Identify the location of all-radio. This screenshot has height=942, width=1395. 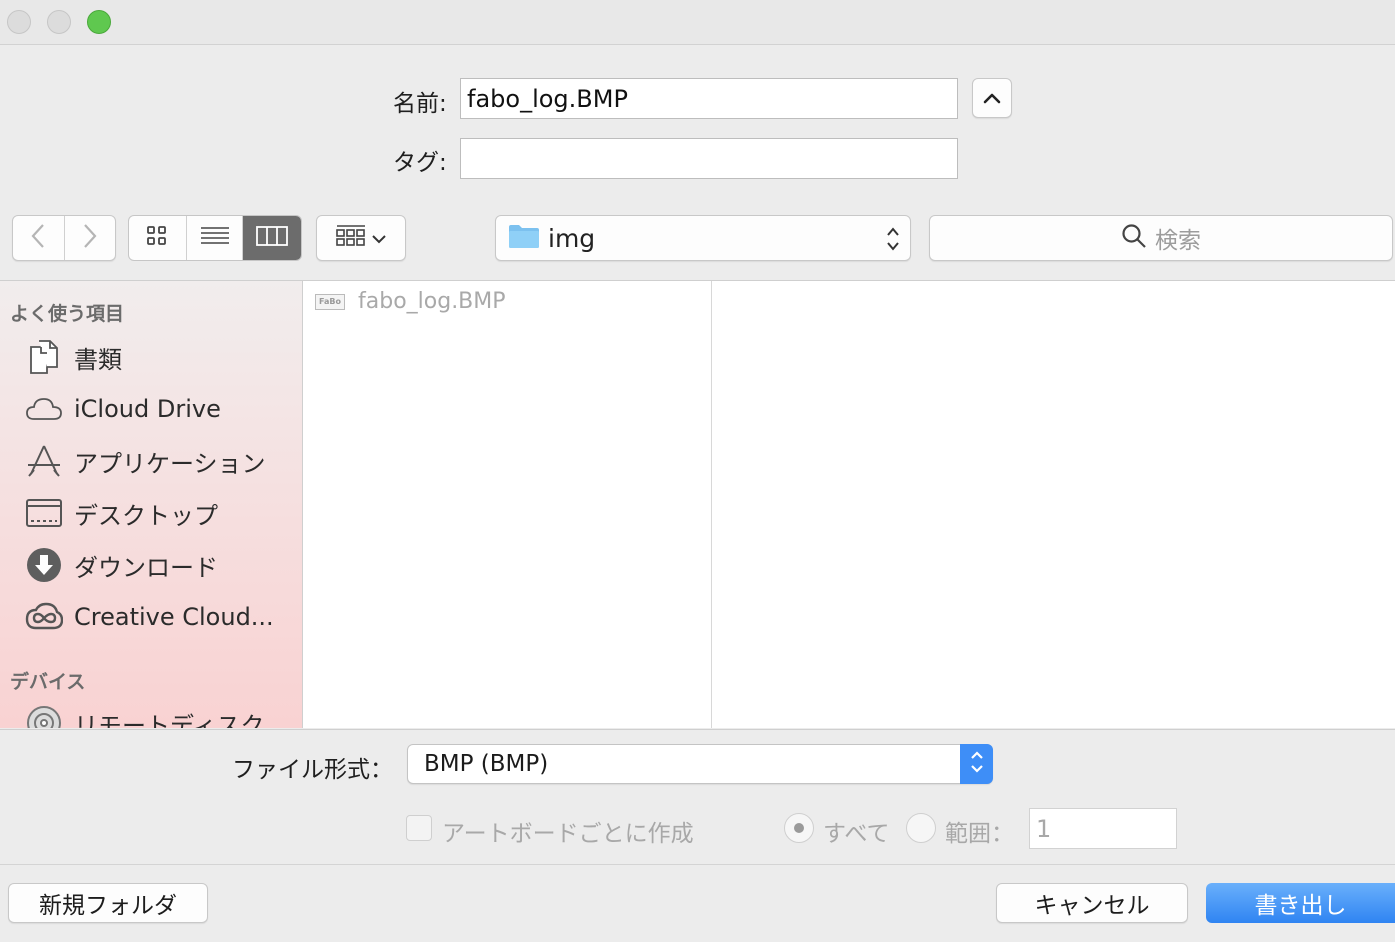
(799, 828).